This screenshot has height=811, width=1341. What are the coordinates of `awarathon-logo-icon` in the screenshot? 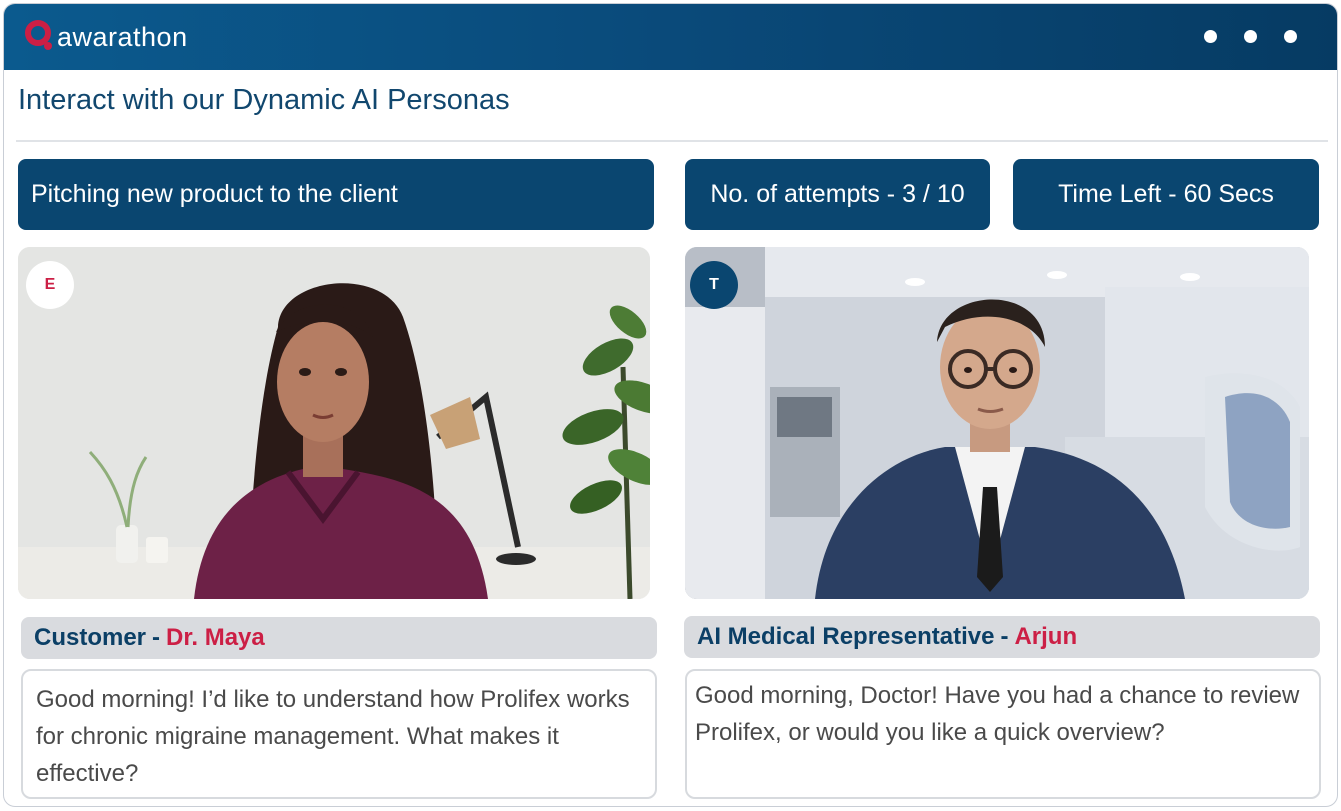 It's located at (39, 36).